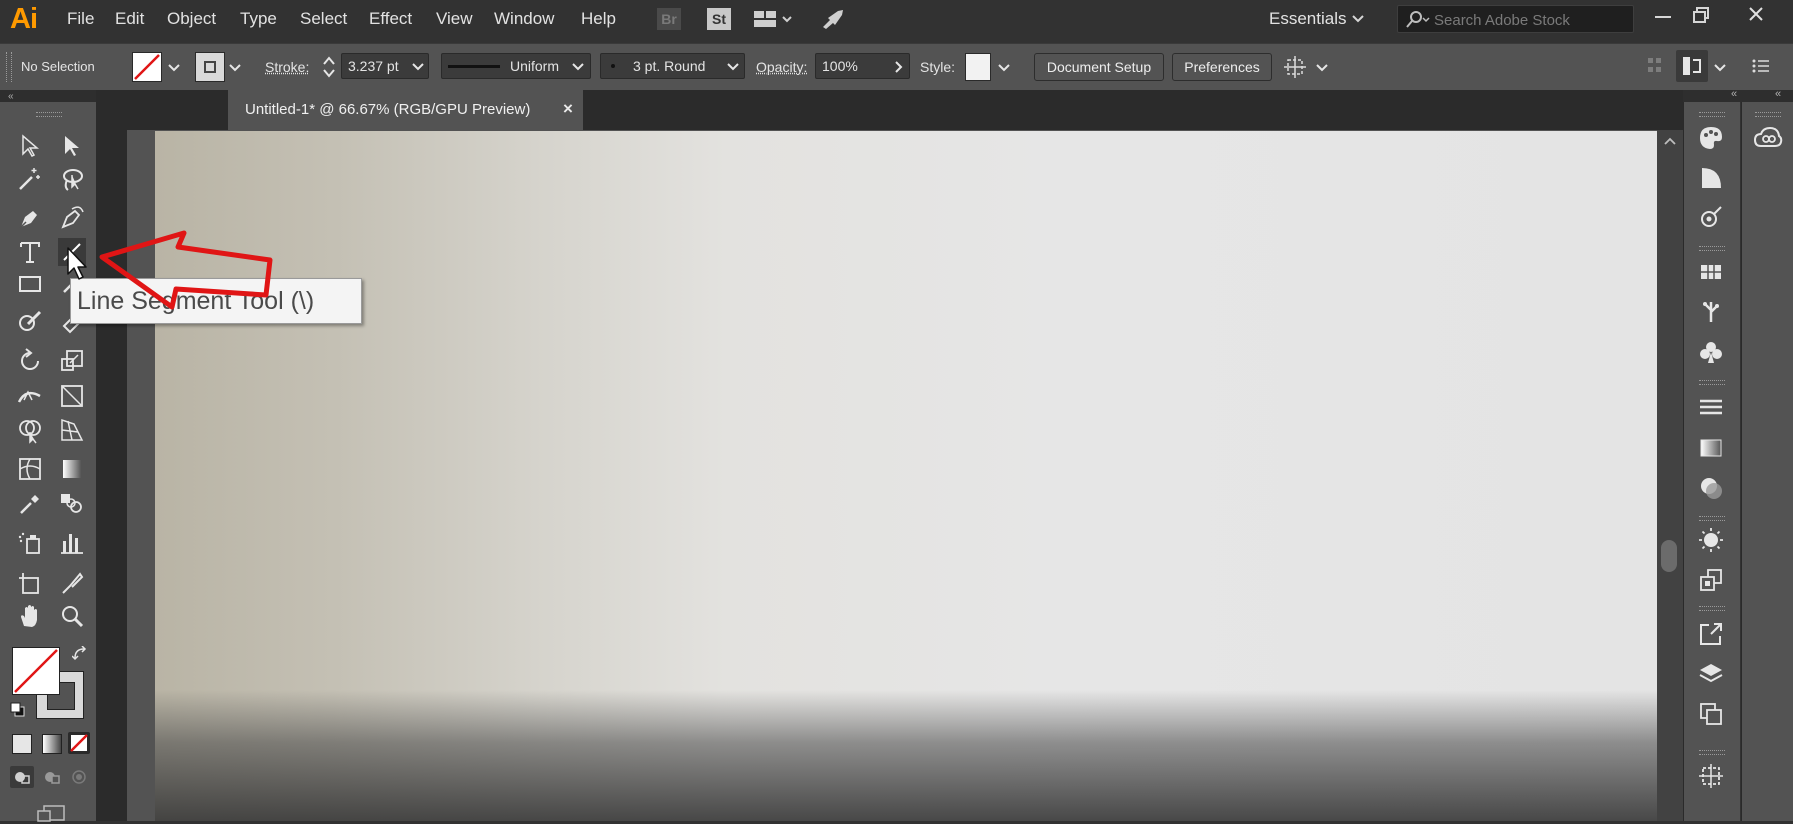 This screenshot has width=1793, height=824. I want to click on swap-fill-stroke-icon, so click(80, 654).